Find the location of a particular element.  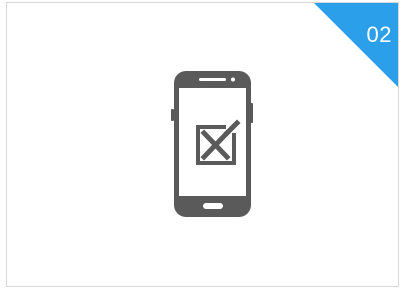

phone-with-checkbox-x-icon is located at coordinates (212, 144).